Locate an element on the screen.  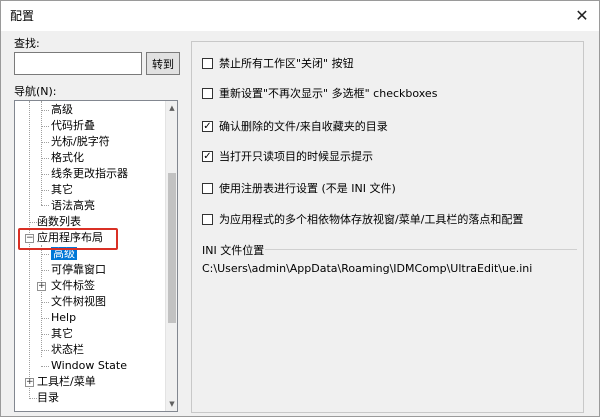
option-label: 禁止所有工作区"关闭" 按钮 is located at coordinates (286, 63).